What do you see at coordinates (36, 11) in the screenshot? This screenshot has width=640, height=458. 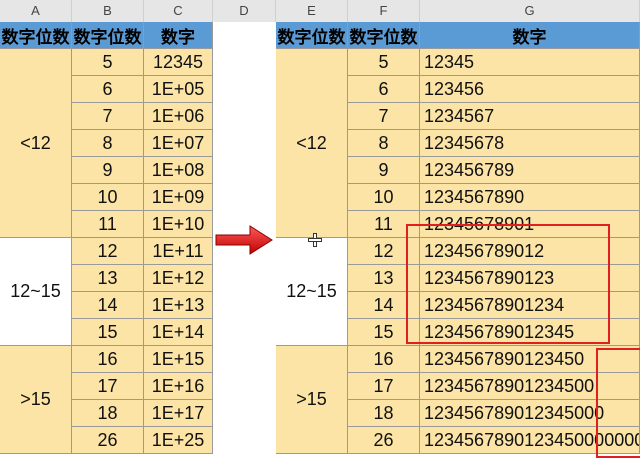 I see `column-header-a: A` at bounding box center [36, 11].